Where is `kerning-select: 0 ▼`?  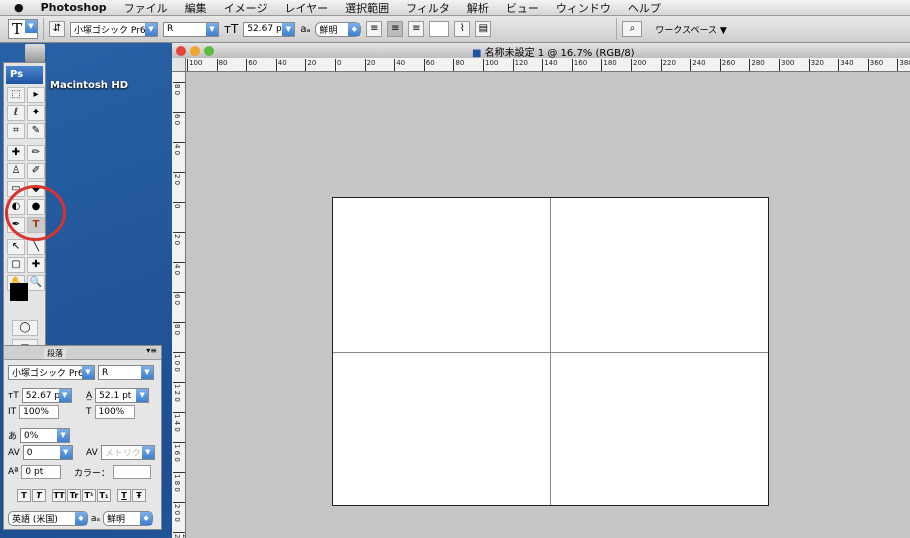
kerning-select: 0 ▼ is located at coordinates (47, 452).